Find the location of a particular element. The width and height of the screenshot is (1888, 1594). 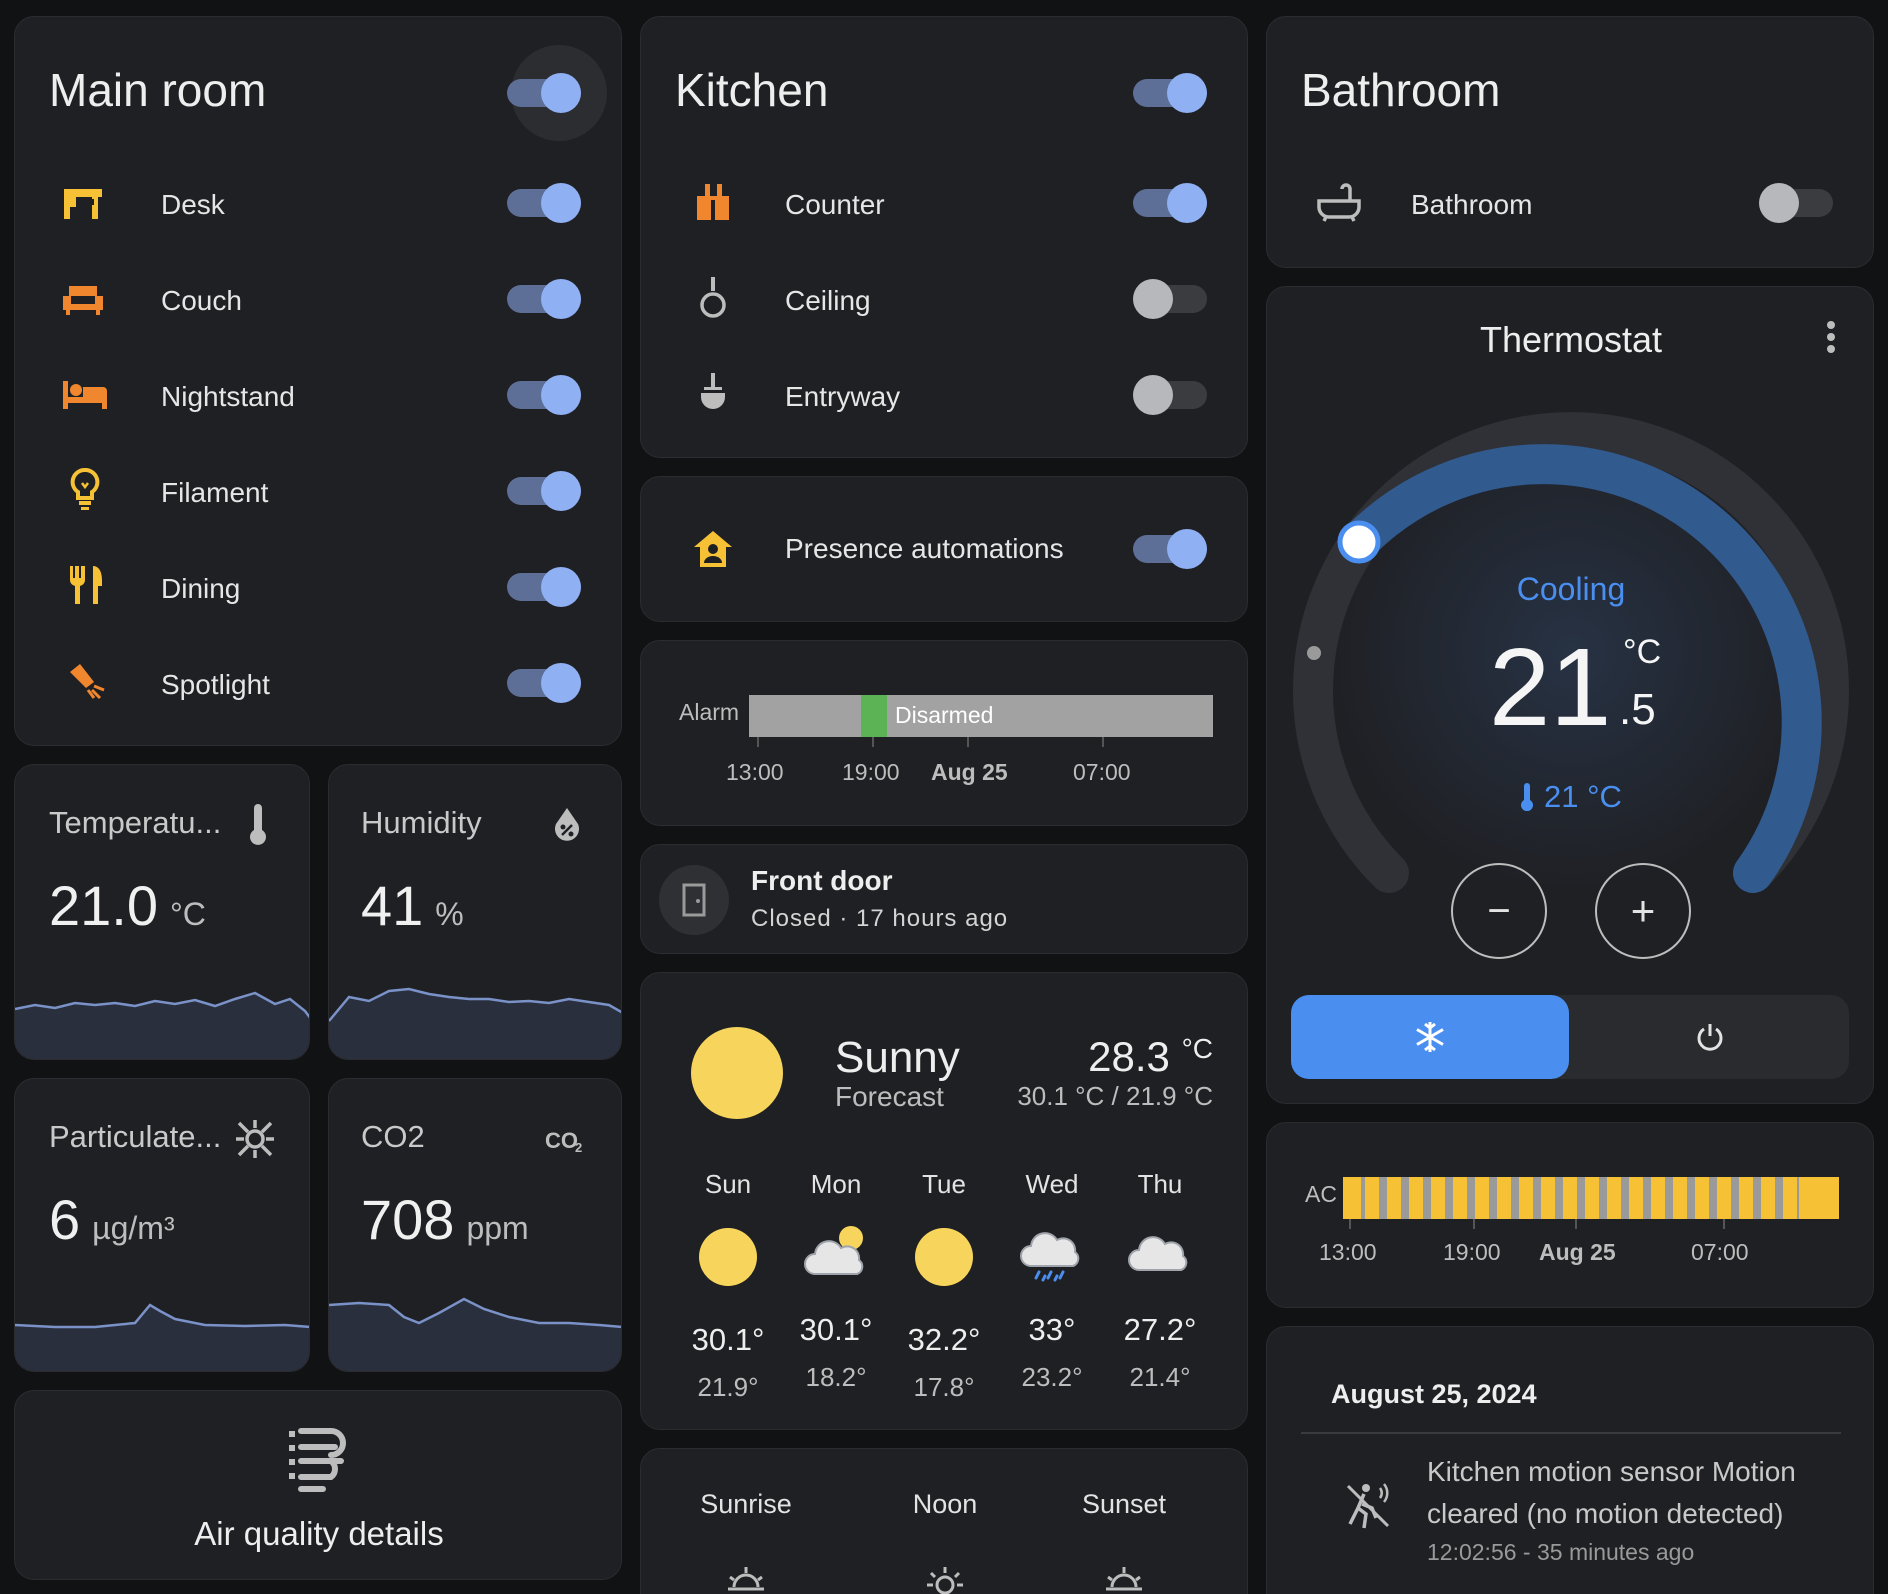

air-quality-details-card: Air quality details is located at coordinates (318, 1485).